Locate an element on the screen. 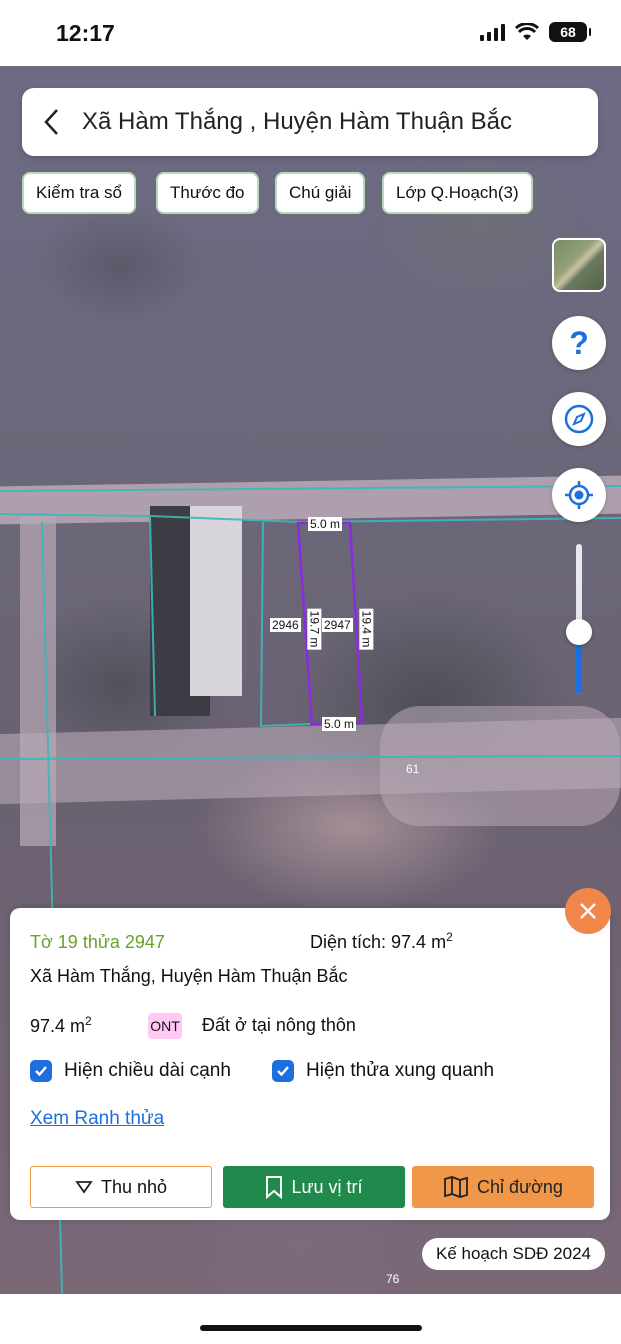 The image size is (621, 1344). compass-icon is located at coordinates (579, 419).